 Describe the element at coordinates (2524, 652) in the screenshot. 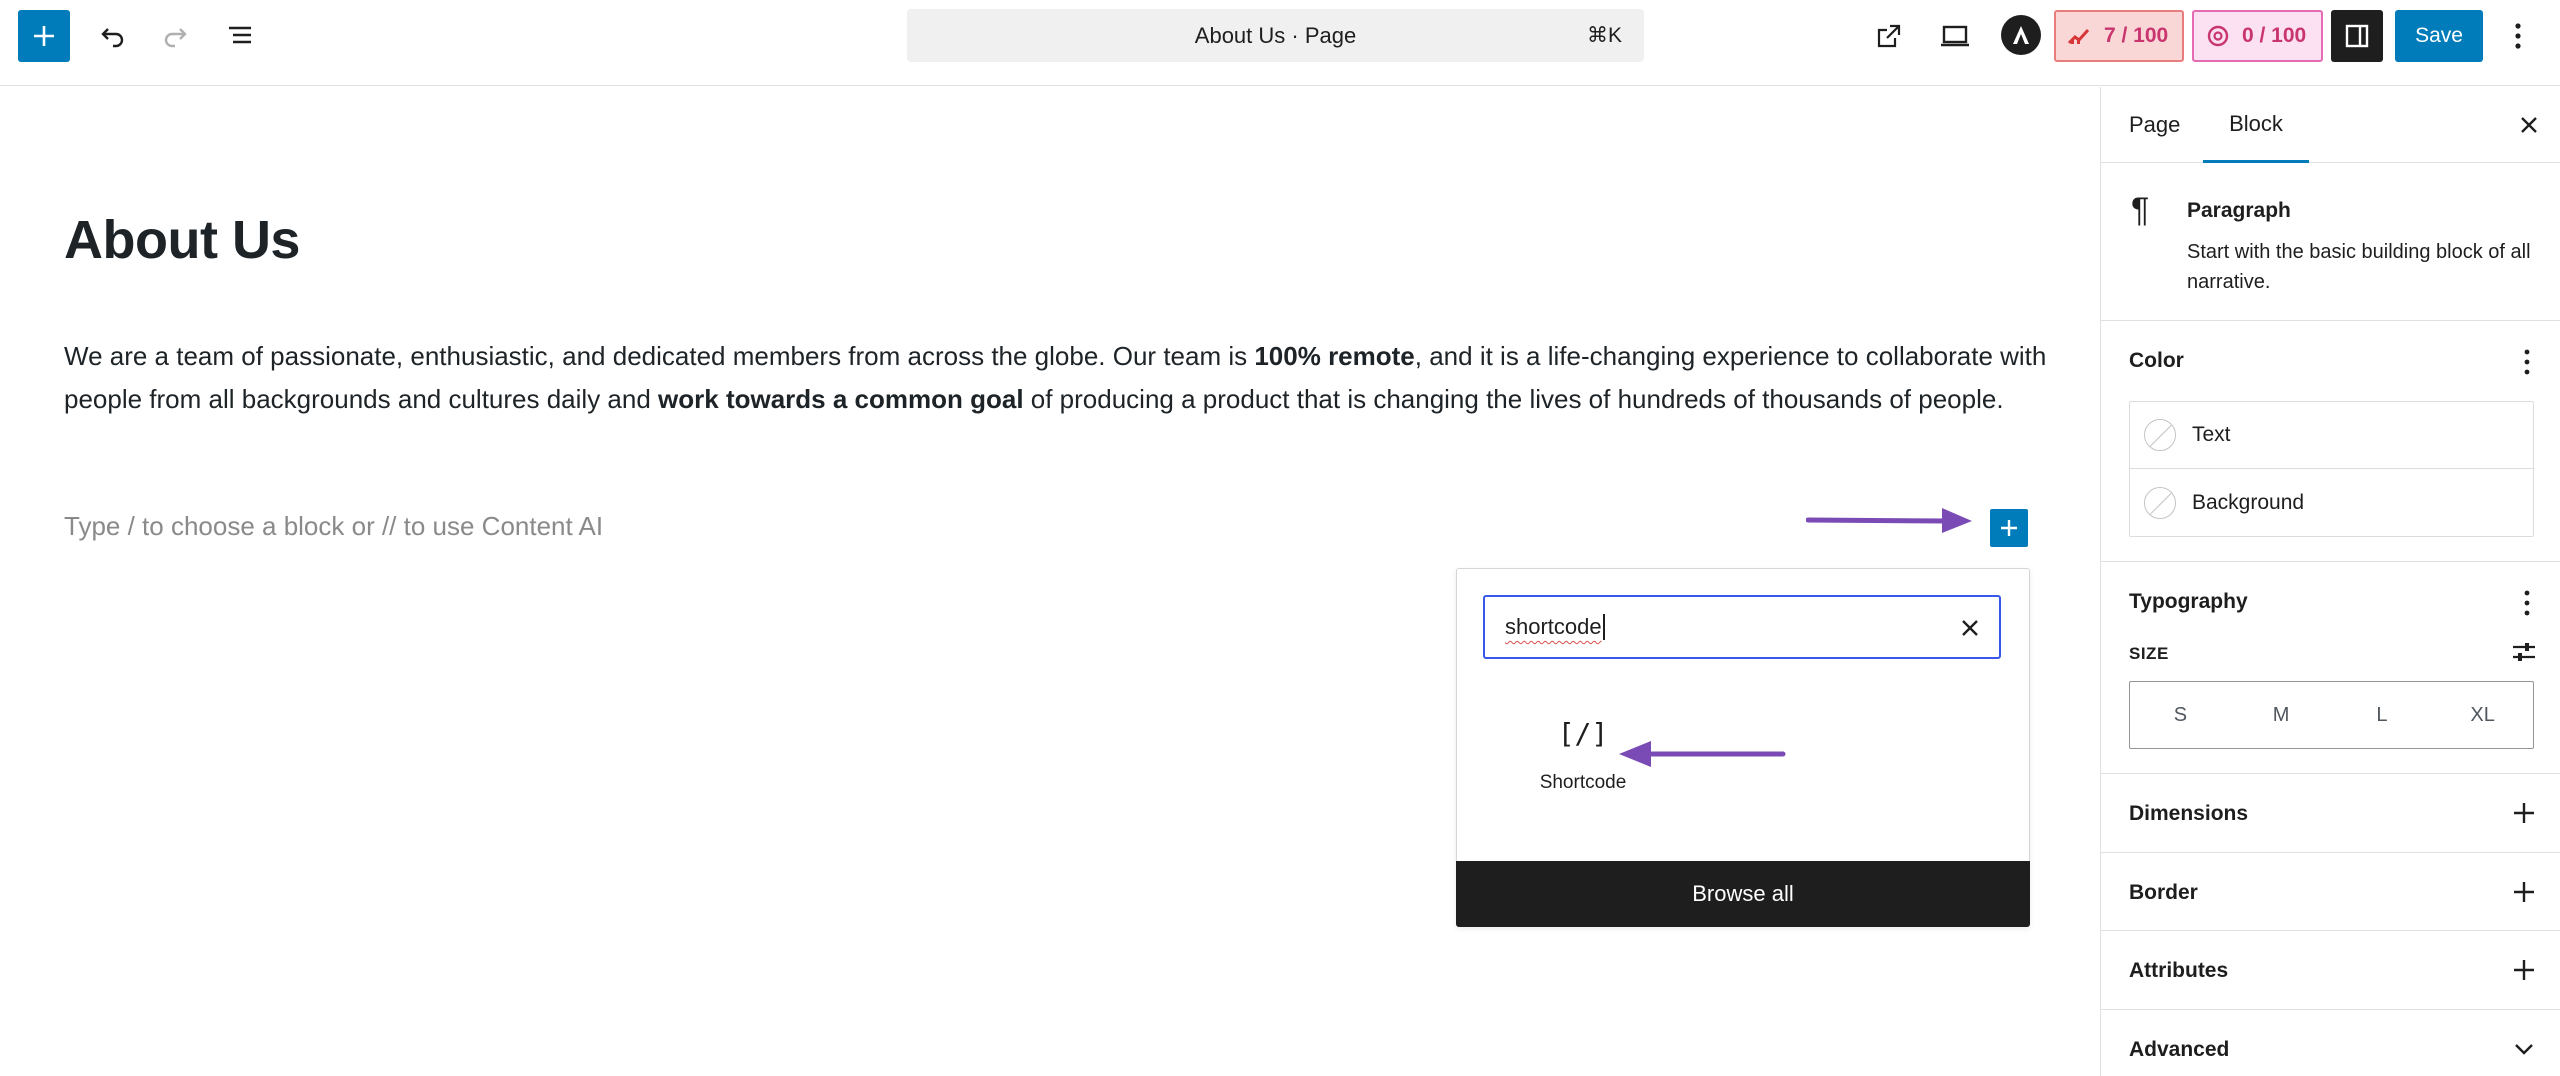

I see `custom-size-settings-icon` at that location.